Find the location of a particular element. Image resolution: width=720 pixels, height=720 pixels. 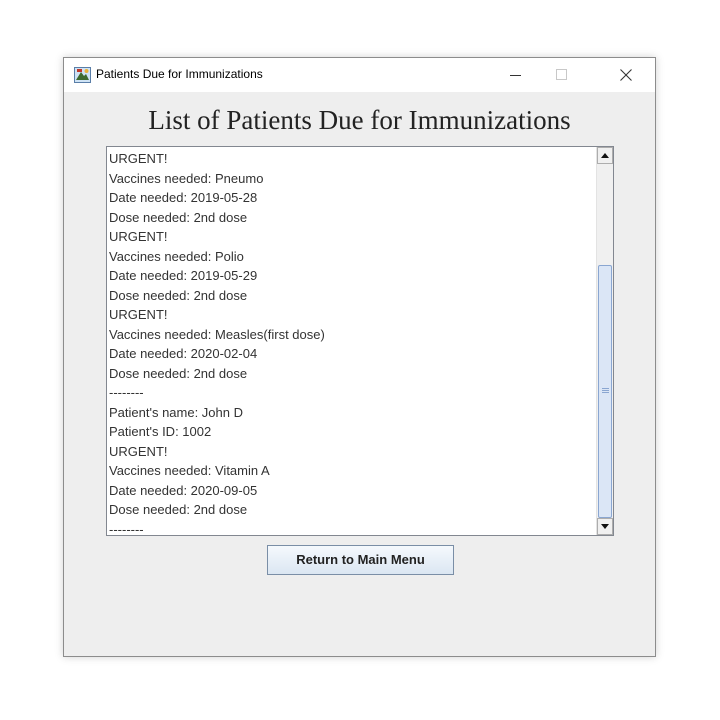

java-app-icon is located at coordinates (82, 75).